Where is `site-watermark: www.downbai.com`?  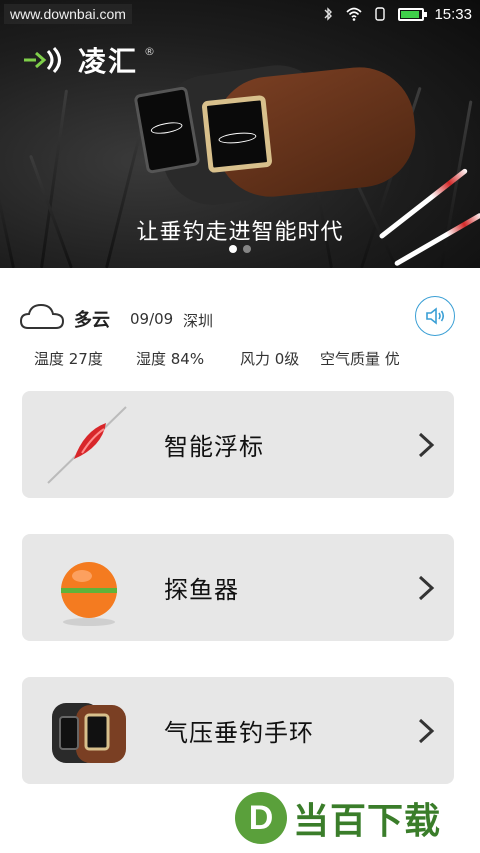
site-watermark: www.downbai.com is located at coordinates (68, 14).